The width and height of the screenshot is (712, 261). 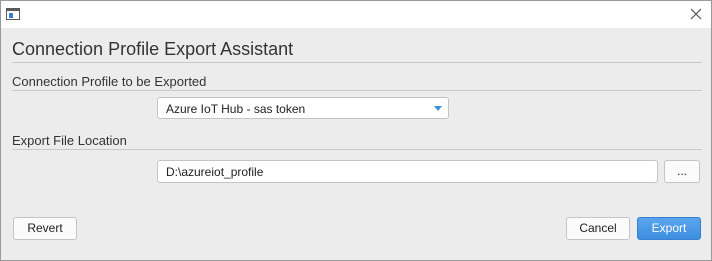 What do you see at coordinates (236, 109) in the screenshot?
I see `profile-dropdown-value: Azure IoT Hub - sas token` at bounding box center [236, 109].